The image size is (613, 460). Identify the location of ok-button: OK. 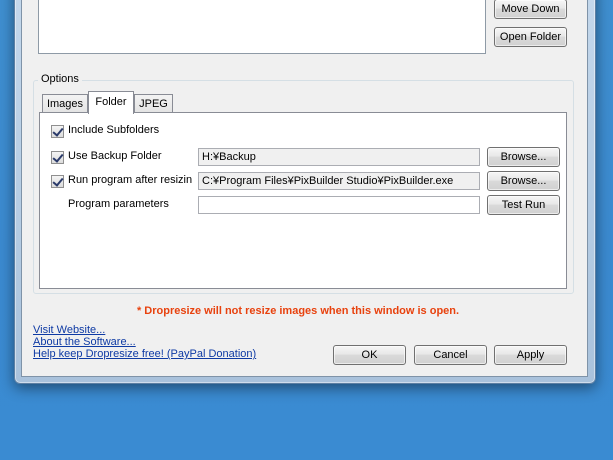
(369, 355).